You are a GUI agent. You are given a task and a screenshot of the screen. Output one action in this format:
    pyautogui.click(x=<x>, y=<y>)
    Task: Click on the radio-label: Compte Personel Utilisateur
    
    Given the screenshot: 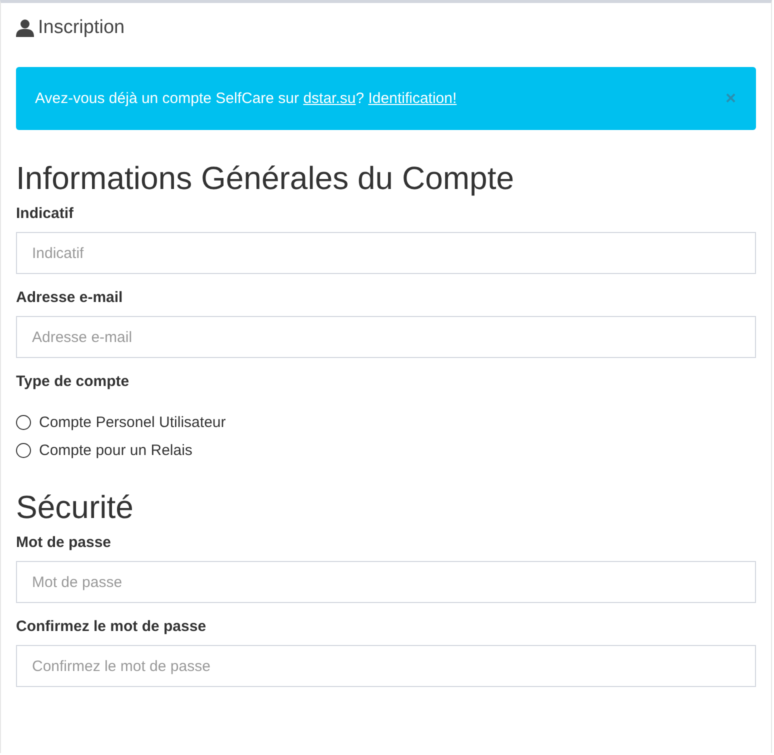 What is the action you would take?
    pyautogui.click(x=132, y=422)
    